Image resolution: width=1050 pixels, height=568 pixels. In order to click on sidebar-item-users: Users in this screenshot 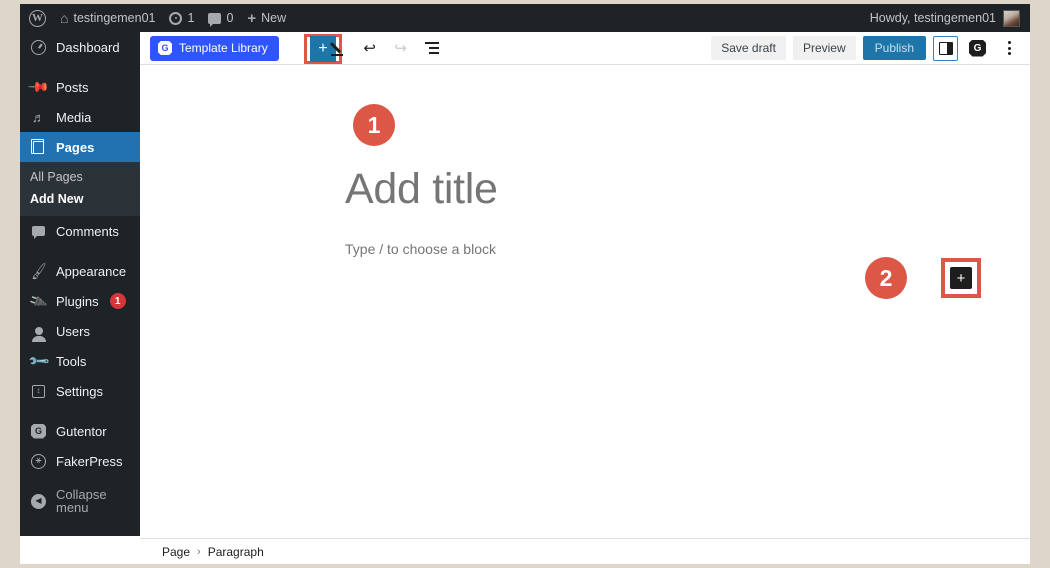, I will do `click(80, 331)`.